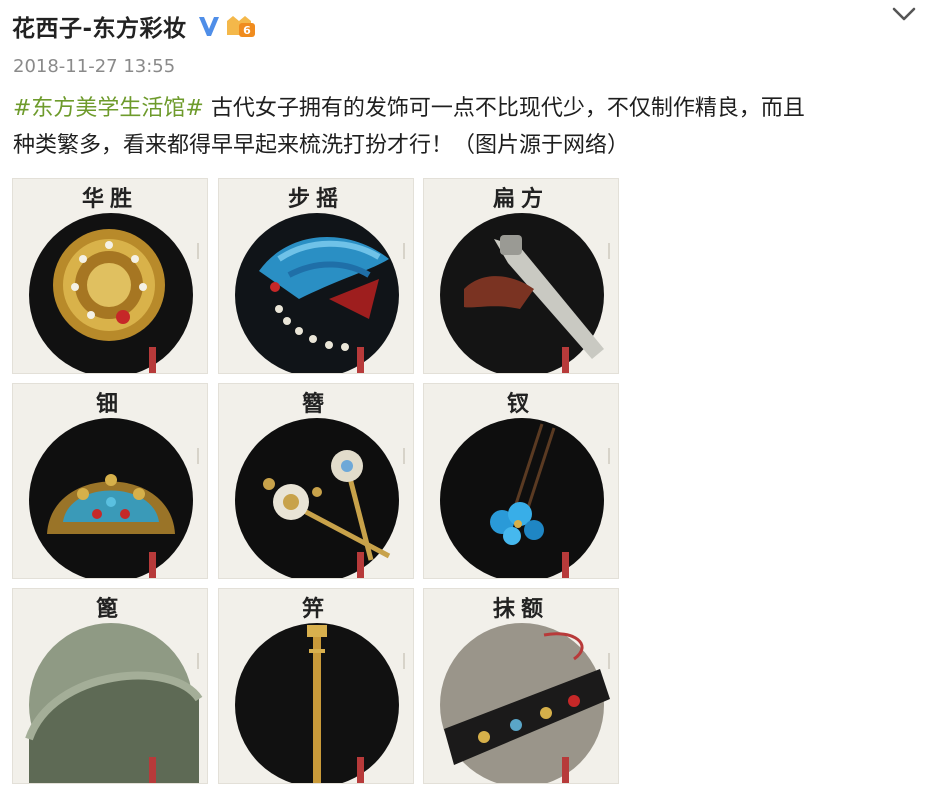 The width and height of the screenshot is (940, 798). What do you see at coordinates (316, 686) in the screenshot?
I see `image-tile-ji: 笄` at bounding box center [316, 686].